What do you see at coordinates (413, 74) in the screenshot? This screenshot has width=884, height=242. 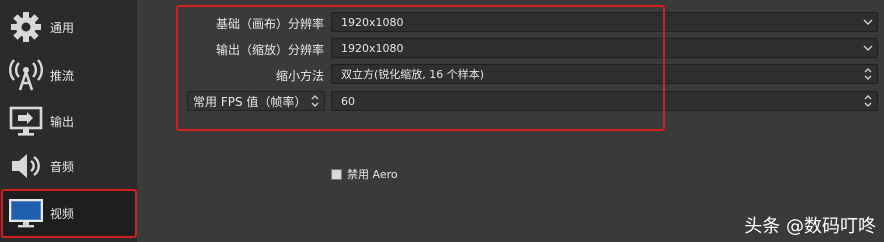 I see `downscale-filter-value: 双立方(锐化缩放, 16 个样本)` at bounding box center [413, 74].